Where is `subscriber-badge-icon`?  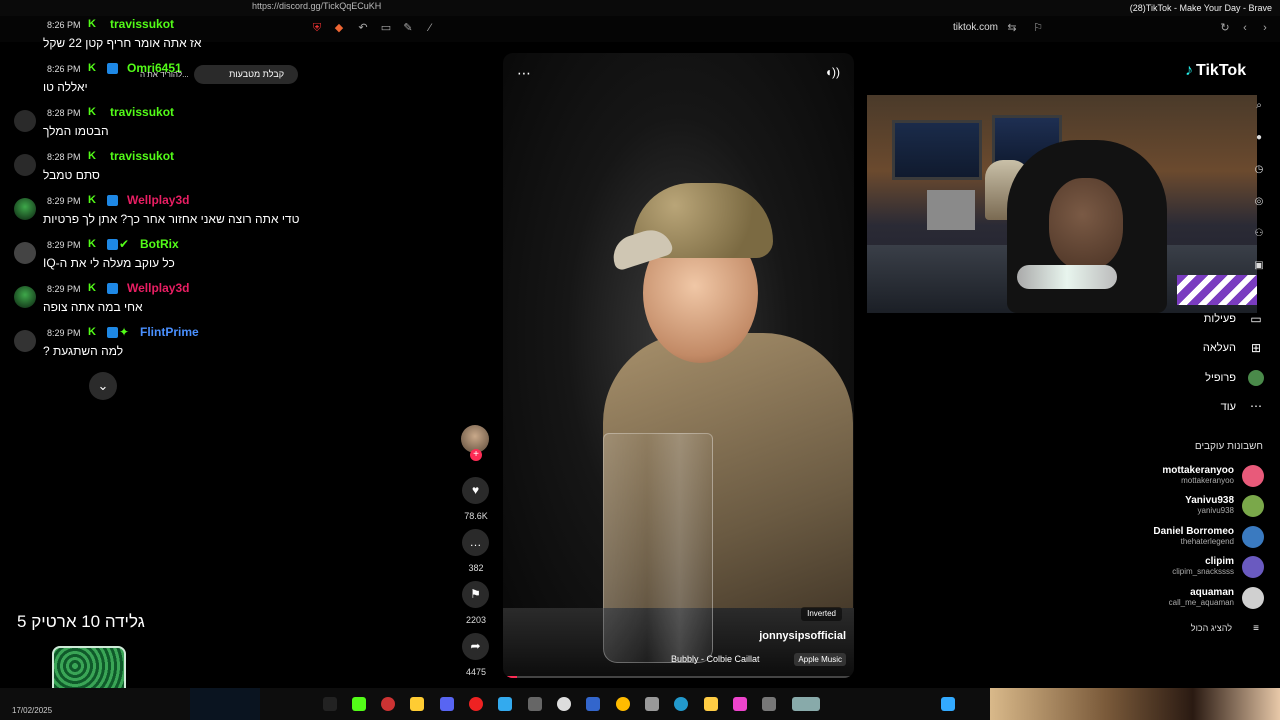
subscriber-badge-icon is located at coordinates (112, 200).